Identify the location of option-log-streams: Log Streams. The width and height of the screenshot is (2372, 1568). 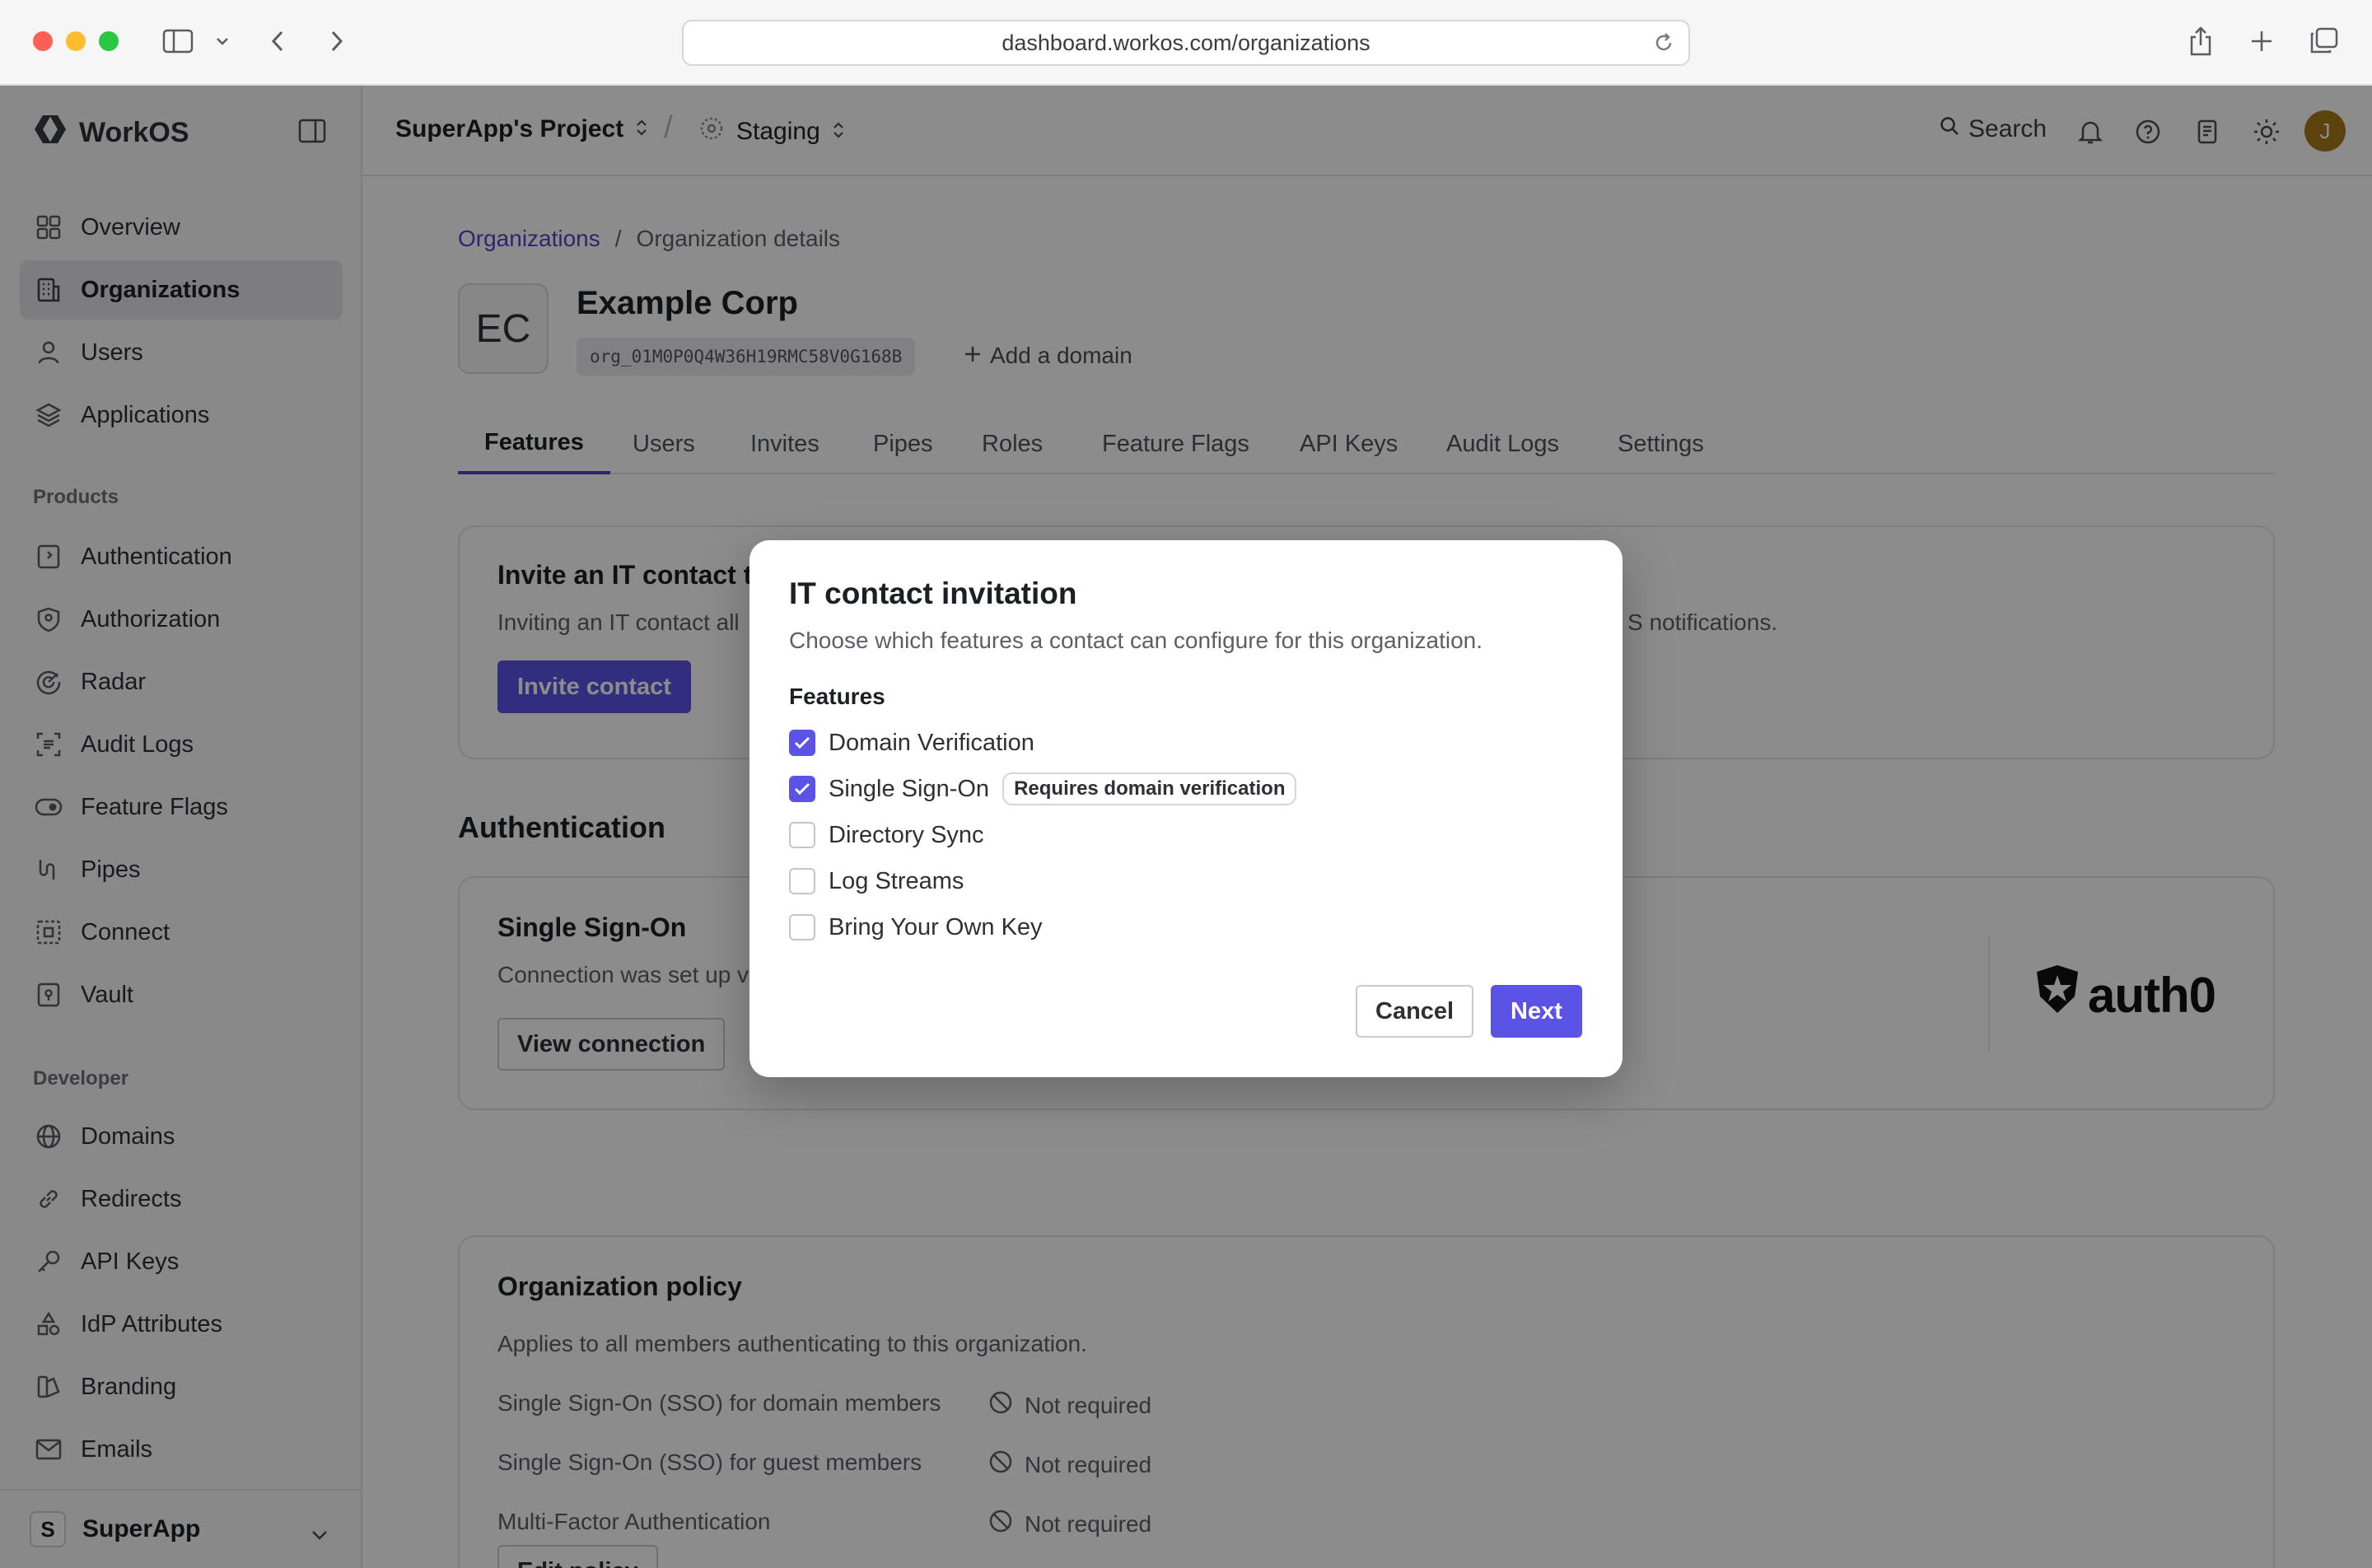
(876, 881).